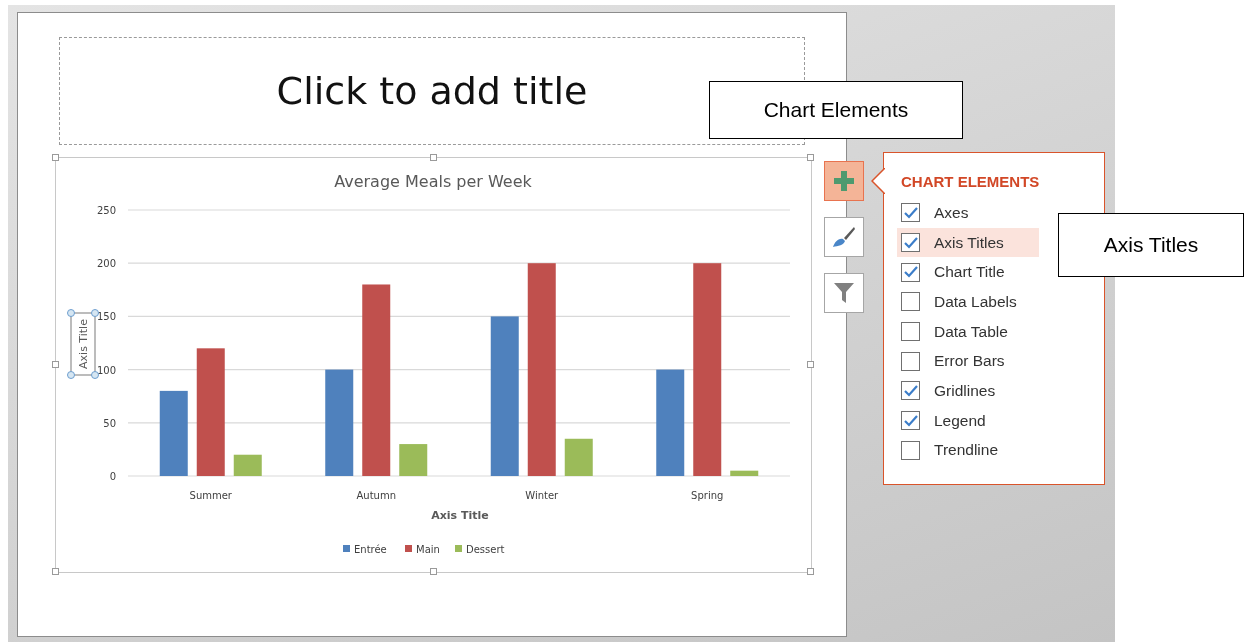  I want to click on category-label: Summer, so click(210, 495).